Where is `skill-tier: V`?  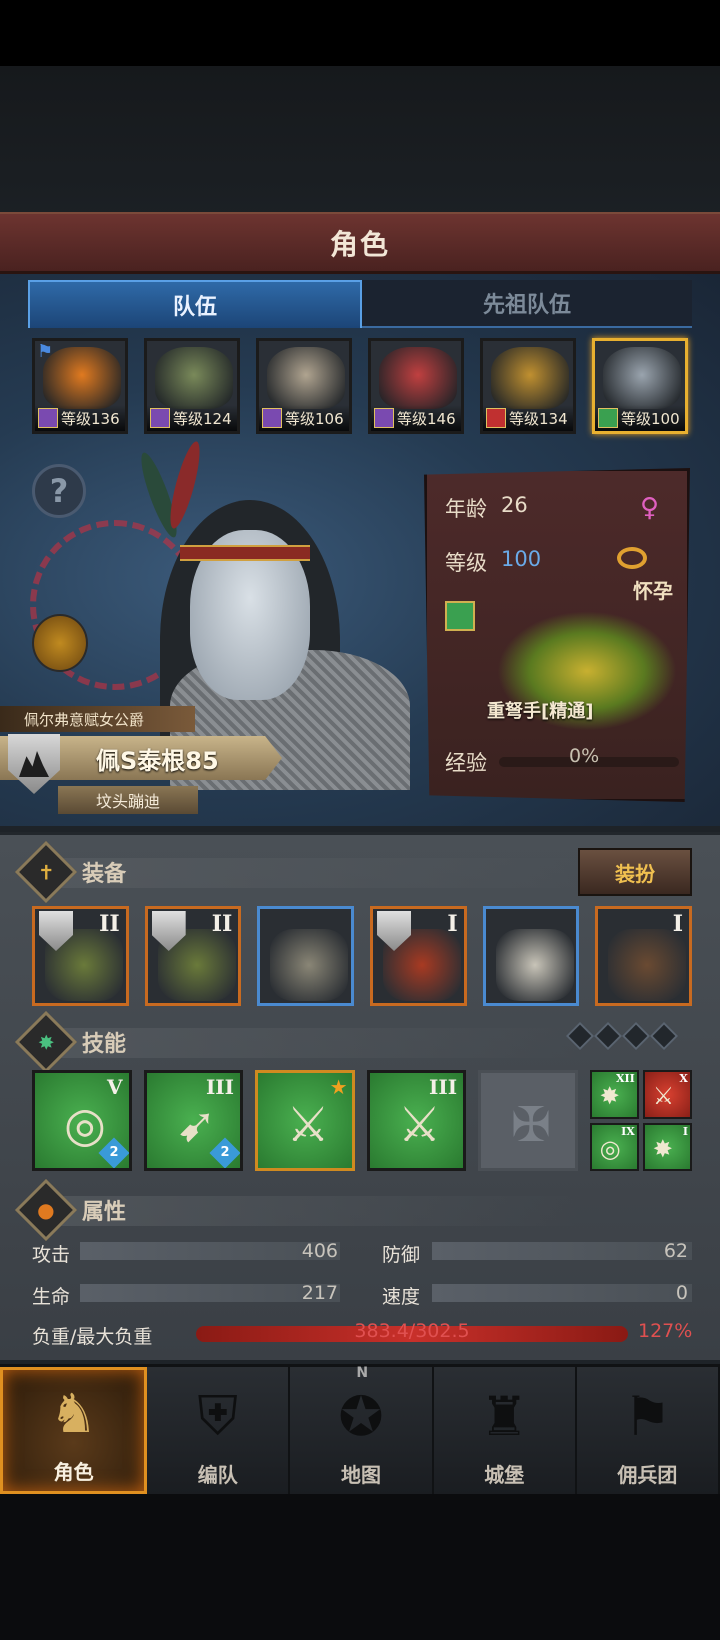 skill-tier: V is located at coordinates (114, 1087).